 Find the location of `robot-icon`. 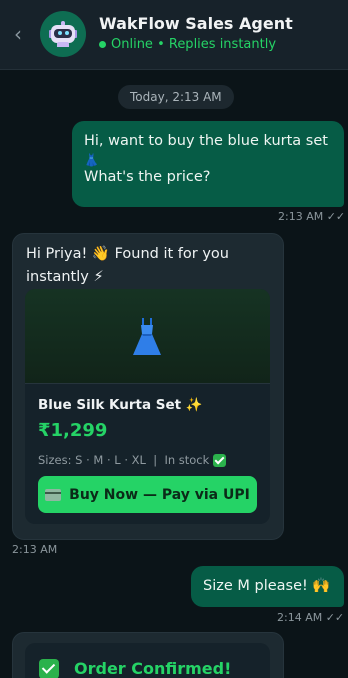

robot-icon is located at coordinates (63, 34).